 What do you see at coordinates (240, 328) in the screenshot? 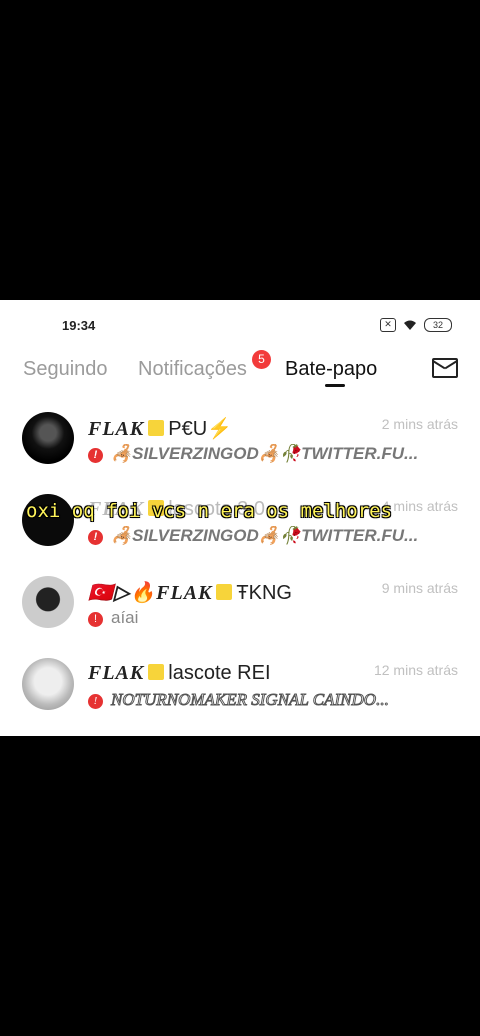
I see `status-bar: 19:34 ✕ 32` at bounding box center [240, 328].